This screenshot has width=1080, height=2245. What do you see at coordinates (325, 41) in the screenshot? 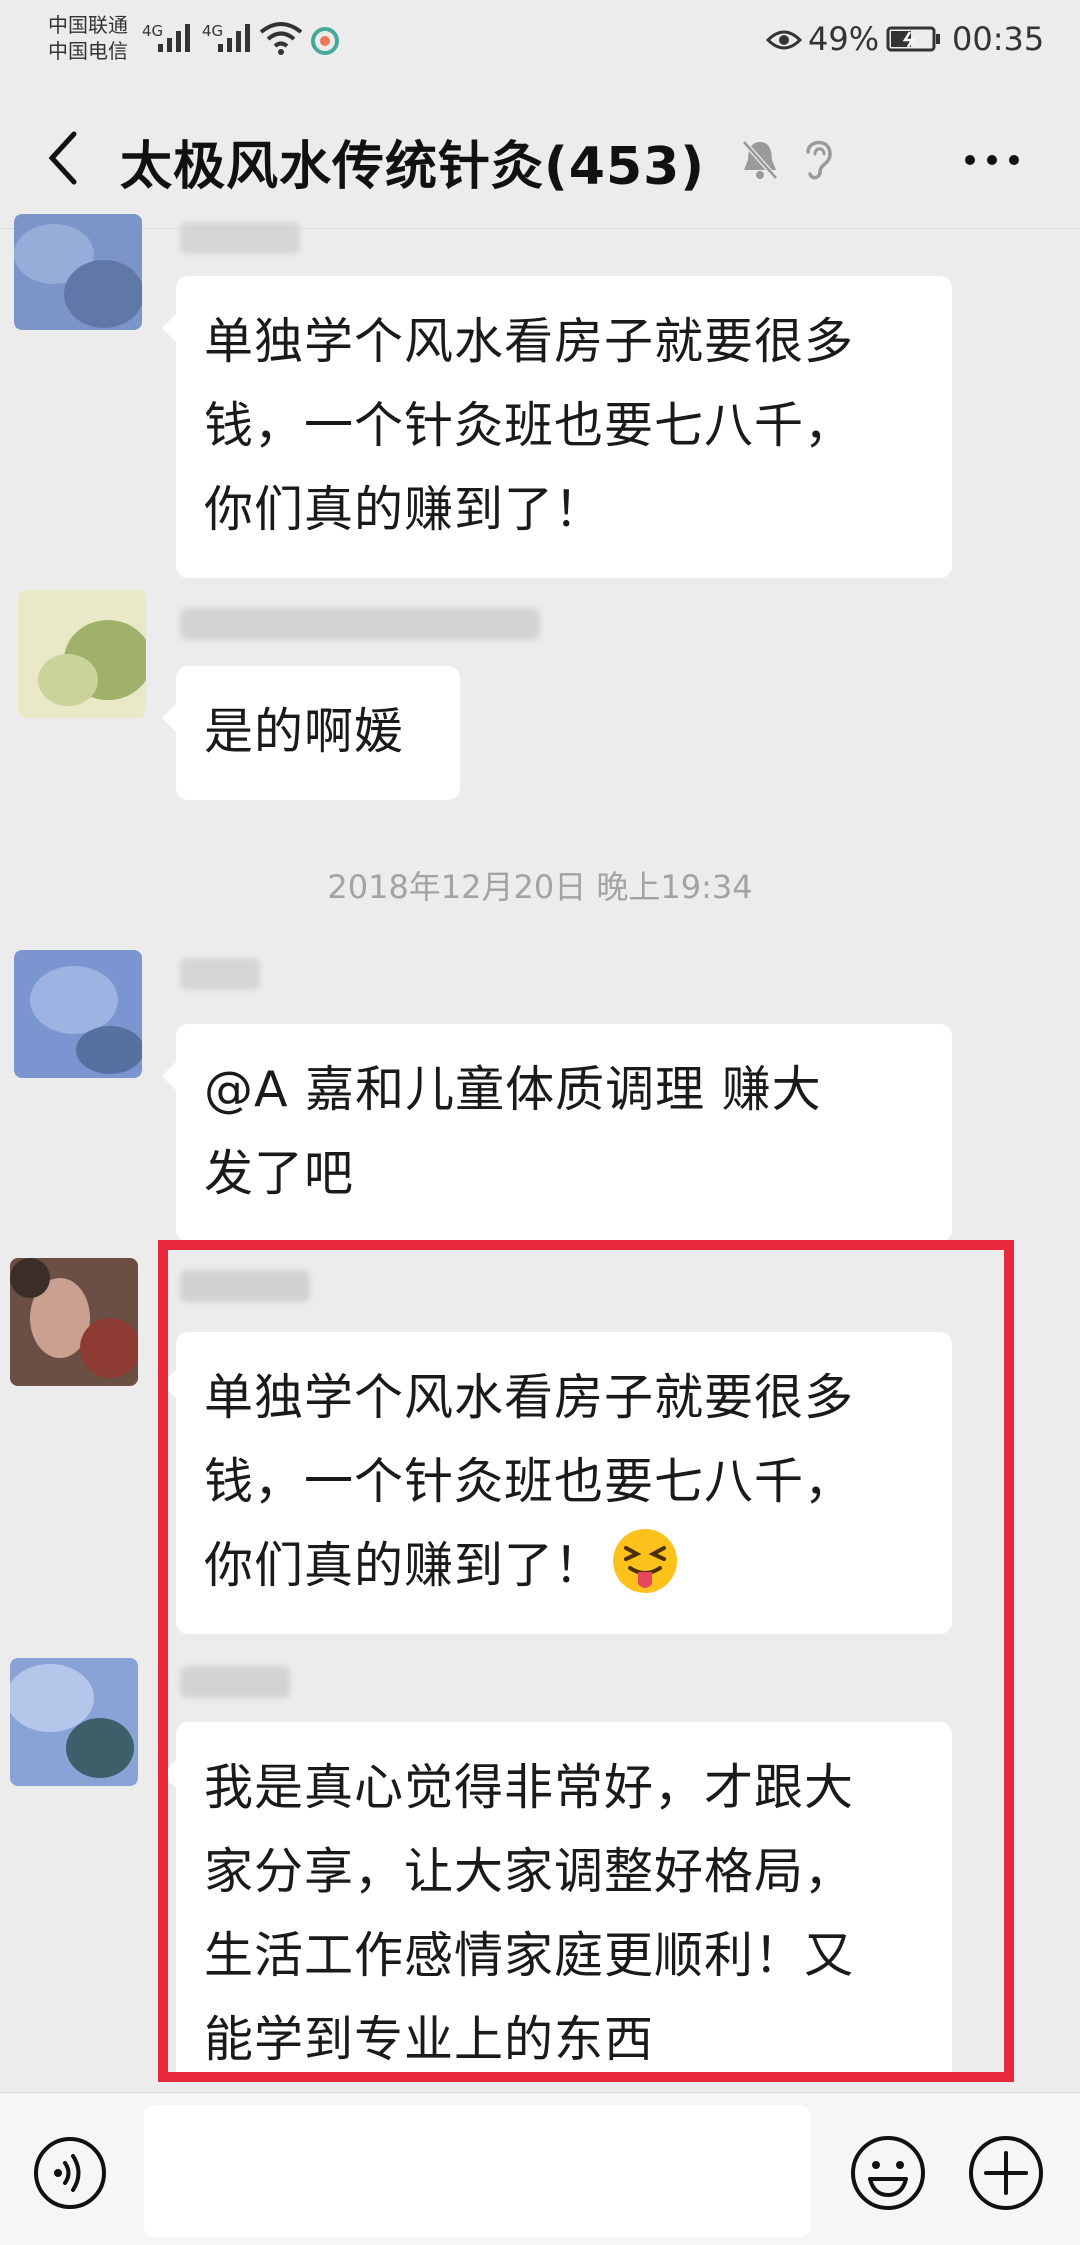
I see `app-notification-icon` at bounding box center [325, 41].